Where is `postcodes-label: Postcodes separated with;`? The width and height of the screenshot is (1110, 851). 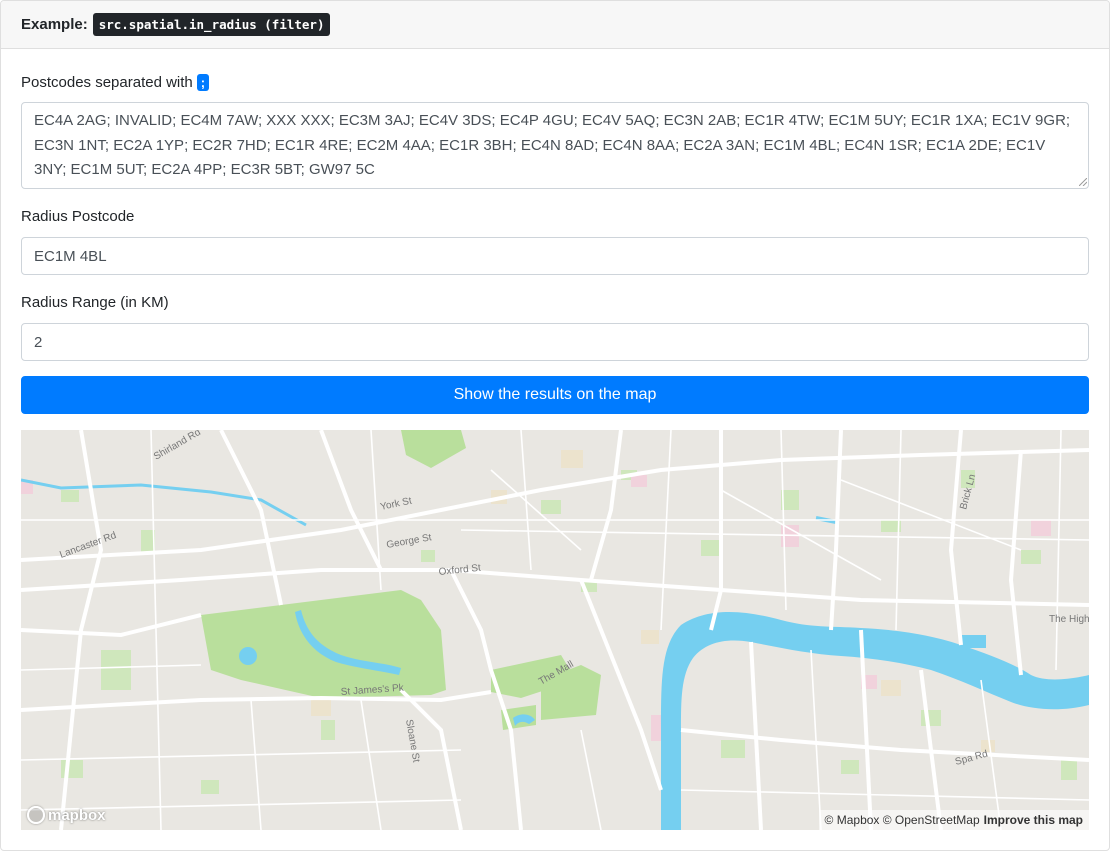 postcodes-label: Postcodes separated with; is located at coordinates (115, 82).